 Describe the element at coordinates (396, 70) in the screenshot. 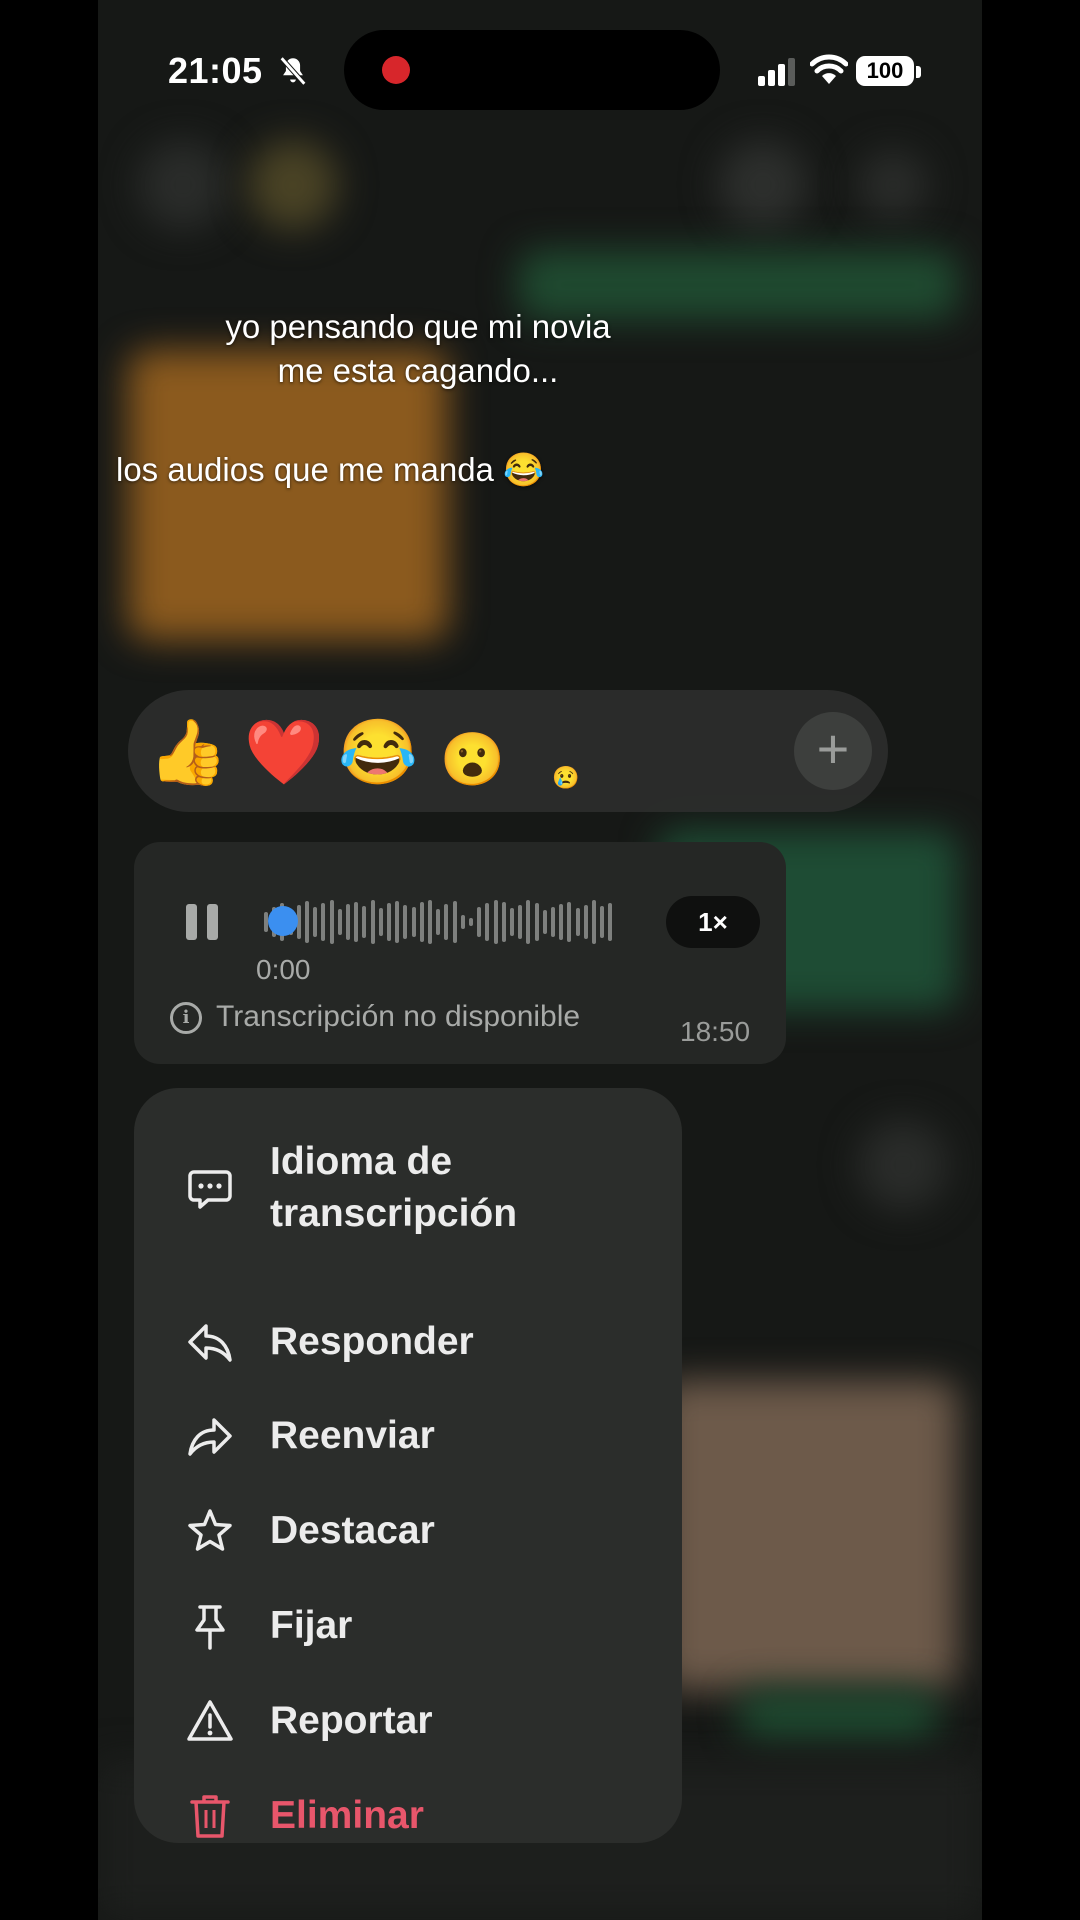

I see `recording-indicator-icon` at that location.